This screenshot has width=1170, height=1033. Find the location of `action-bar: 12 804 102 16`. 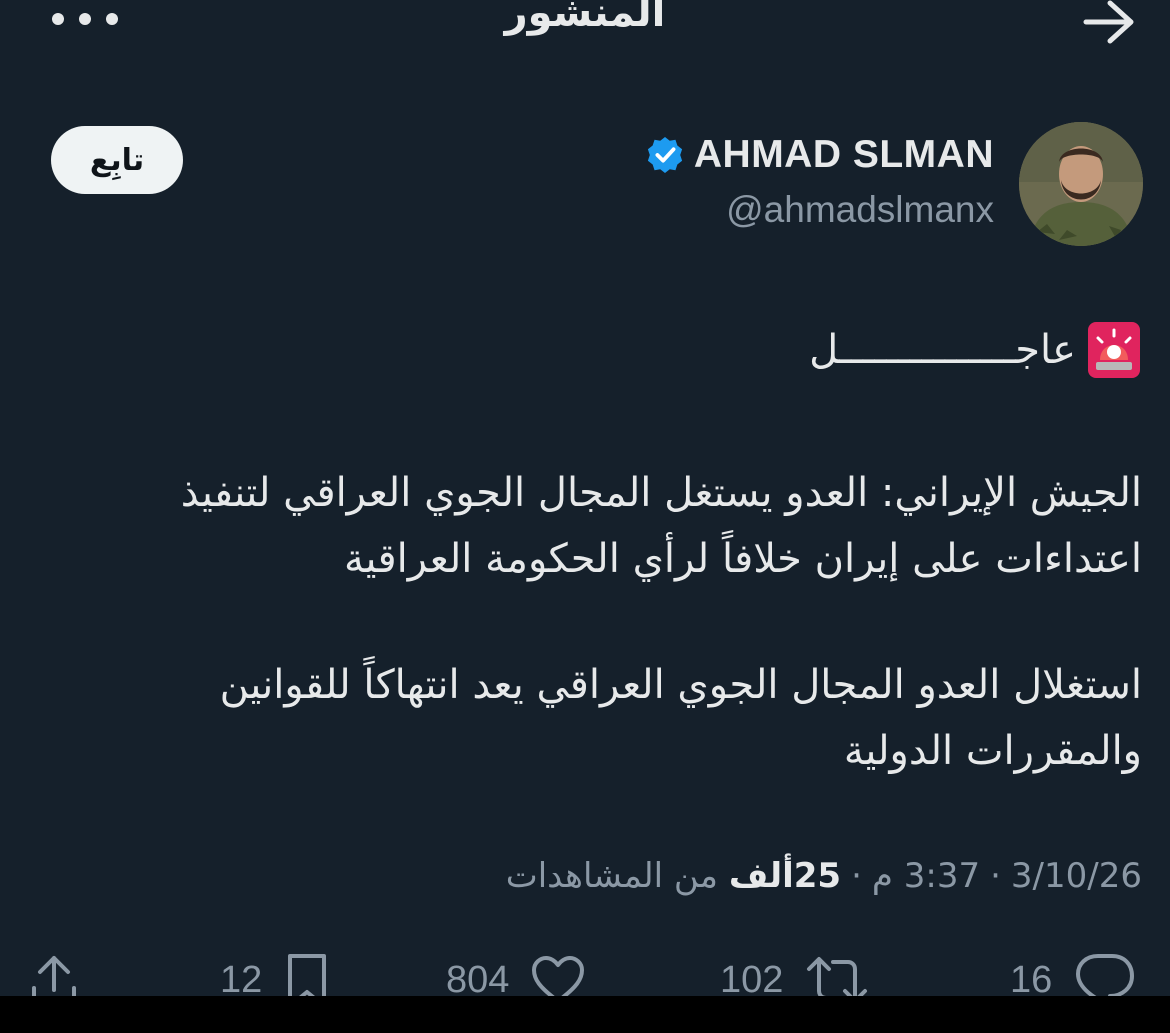

action-bar: 12 804 102 16 is located at coordinates (585, 968).